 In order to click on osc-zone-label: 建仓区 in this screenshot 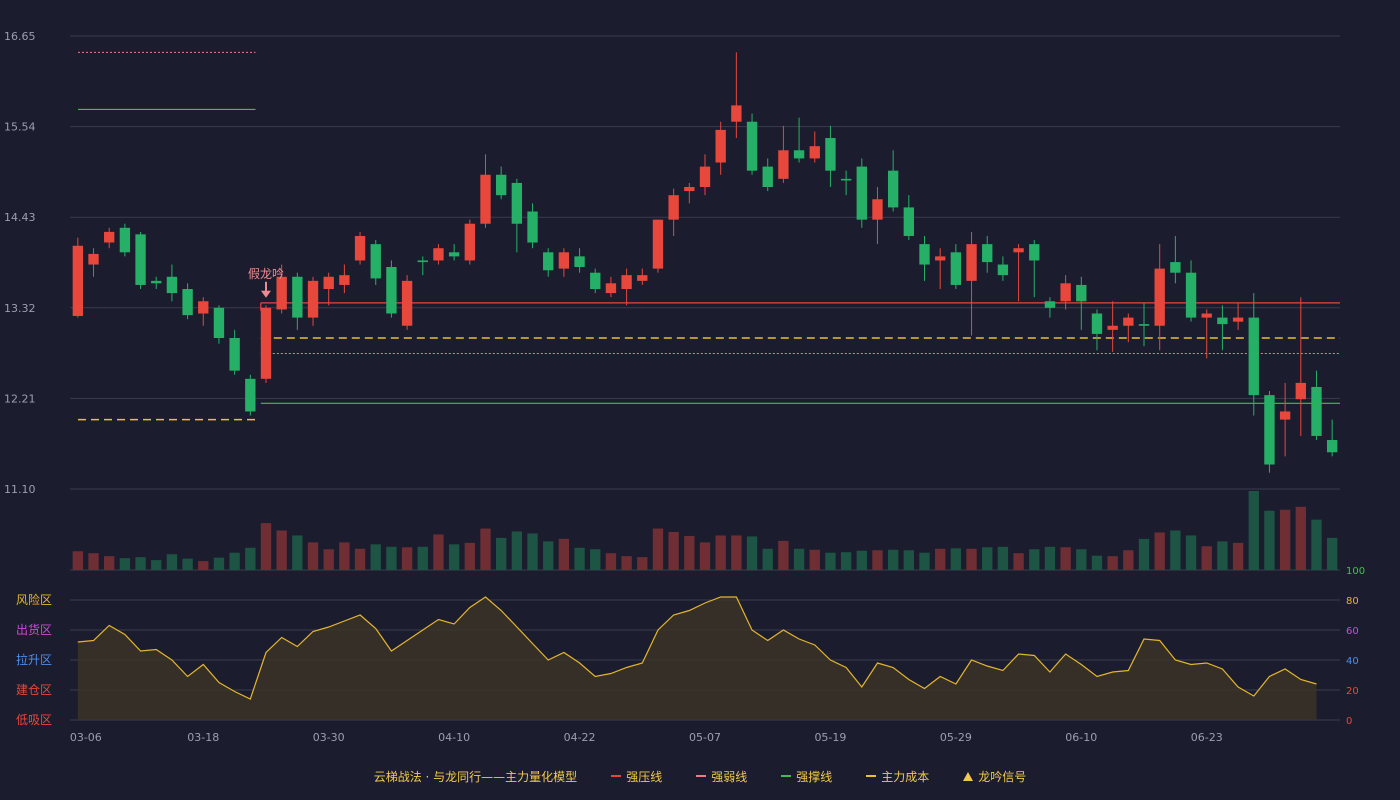, I will do `click(34, 690)`.